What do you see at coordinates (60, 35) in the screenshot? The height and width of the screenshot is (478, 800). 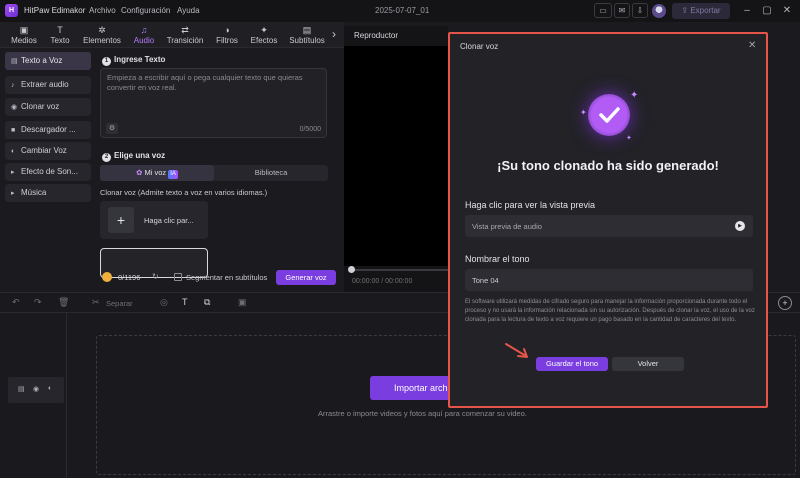 I see `tab-texto: T Texto` at bounding box center [60, 35].